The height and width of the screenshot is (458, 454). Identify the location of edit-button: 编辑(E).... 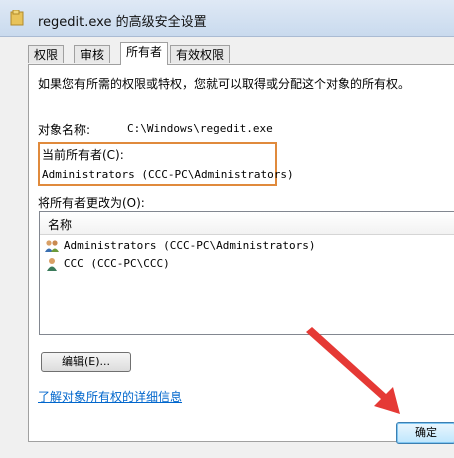
(86, 362).